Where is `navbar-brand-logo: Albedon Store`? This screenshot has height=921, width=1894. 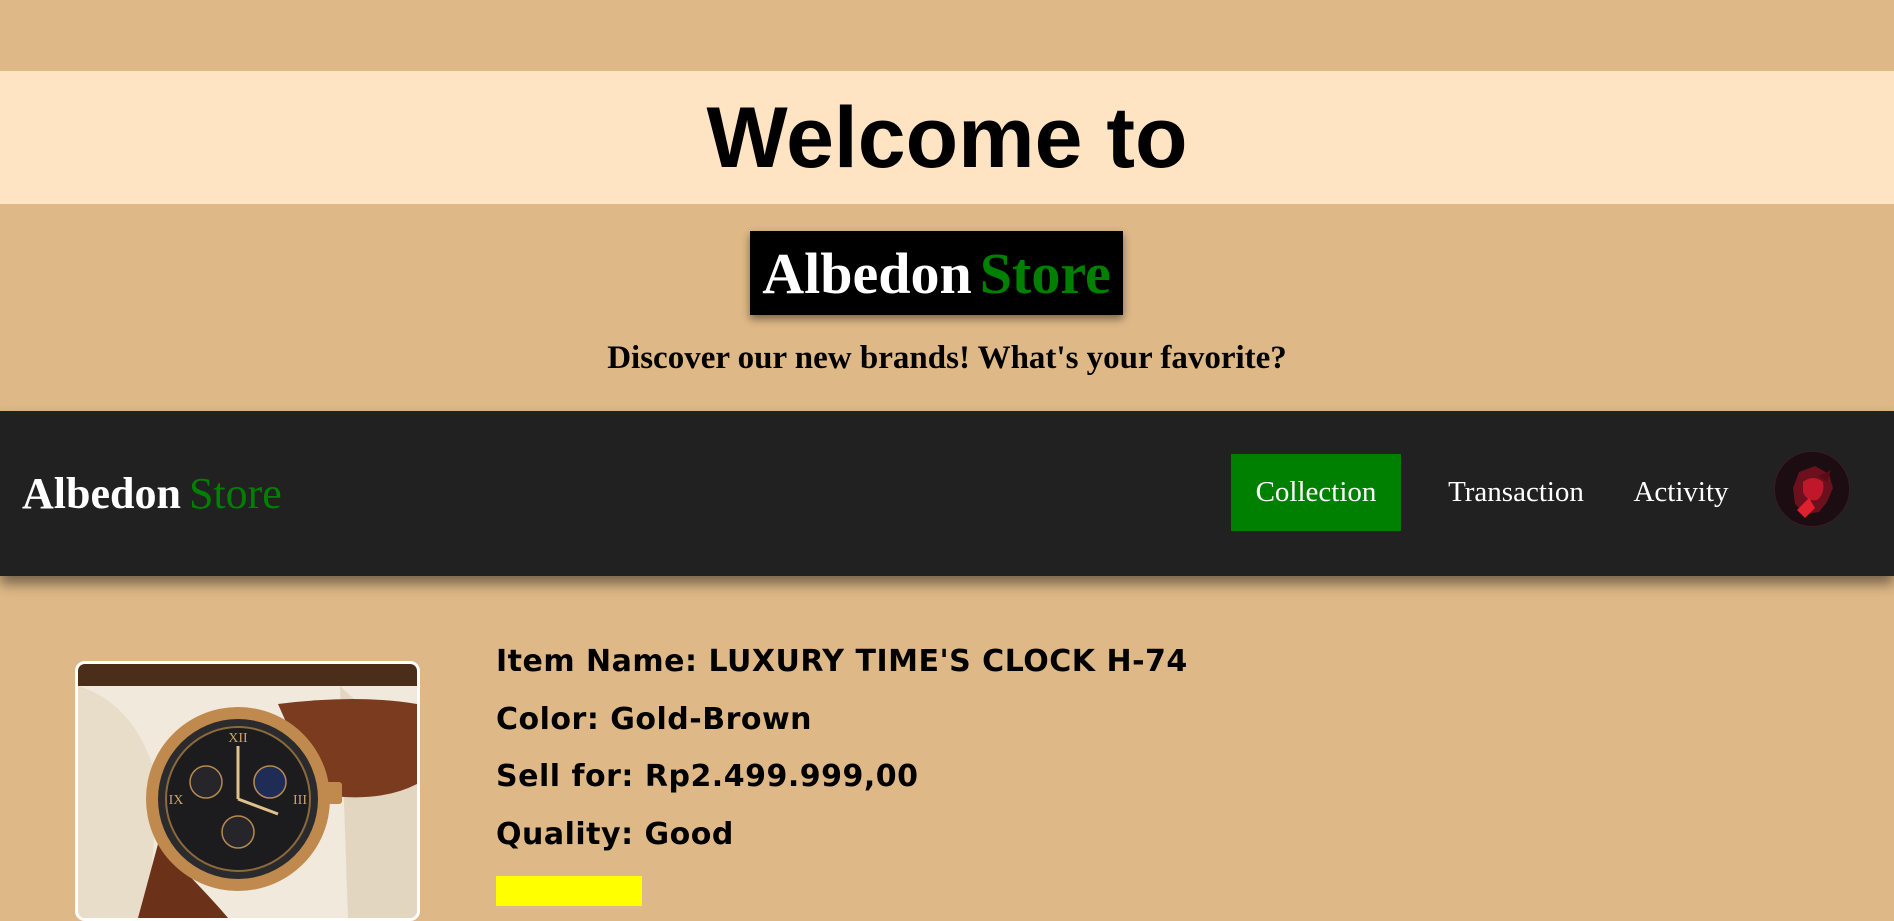
navbar-brand-logo: Albedon Store is located at coordinates (152, 493).